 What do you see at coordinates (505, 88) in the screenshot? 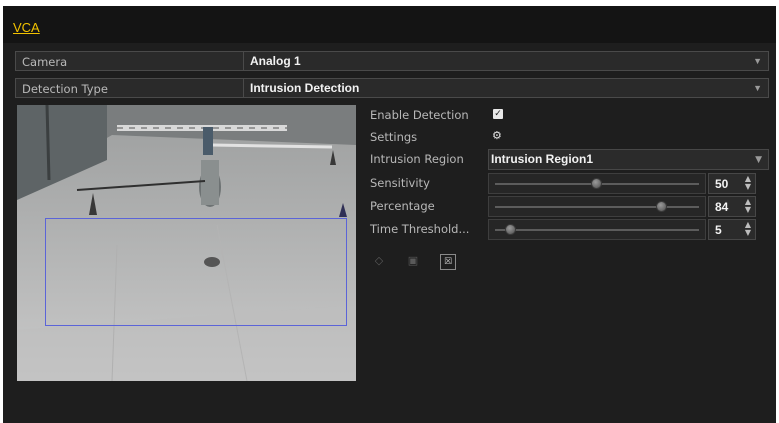
I see `detection-type-select: Intrusion Detection ▼` at bounding box center [505, 88].